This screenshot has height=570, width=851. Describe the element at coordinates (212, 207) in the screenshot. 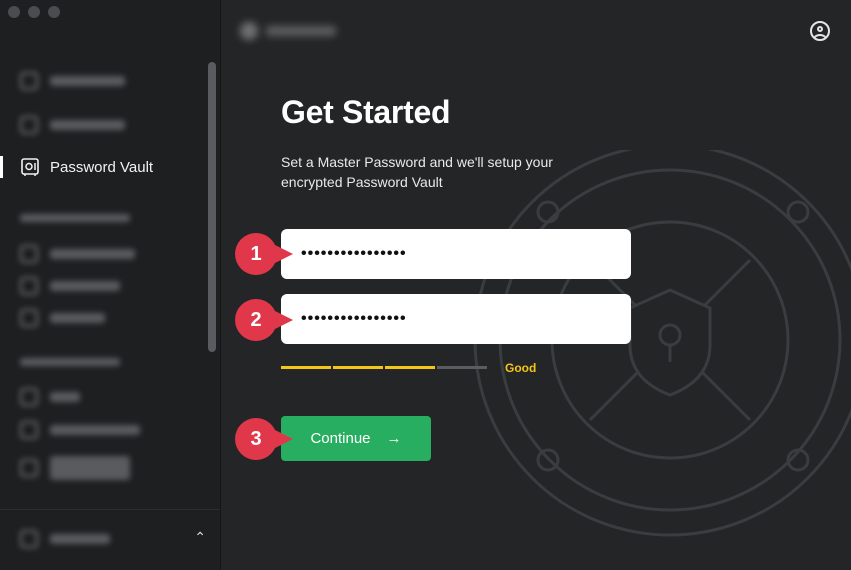

I see `sidebar-scrollbar` at that location.